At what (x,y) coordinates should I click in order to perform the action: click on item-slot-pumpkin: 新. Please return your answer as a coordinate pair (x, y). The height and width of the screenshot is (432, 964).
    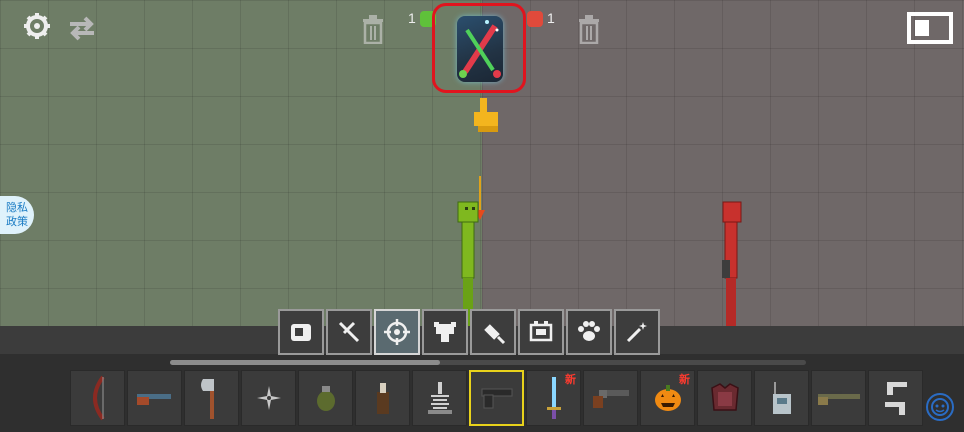
    Looking at the image, I should click on (667, 398).